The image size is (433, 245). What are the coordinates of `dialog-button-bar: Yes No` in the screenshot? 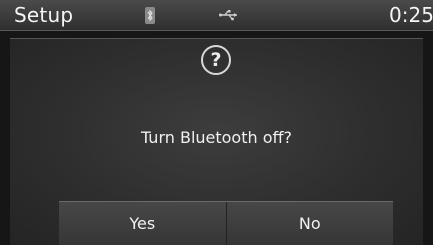 It's located at (226, 223).